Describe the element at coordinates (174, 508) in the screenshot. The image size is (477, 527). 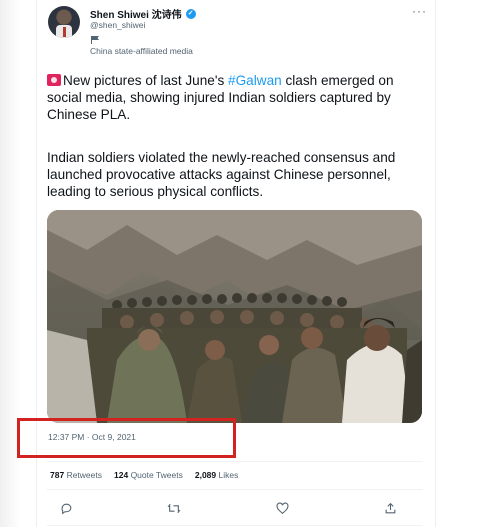
I see `retweet-icon` at that location.